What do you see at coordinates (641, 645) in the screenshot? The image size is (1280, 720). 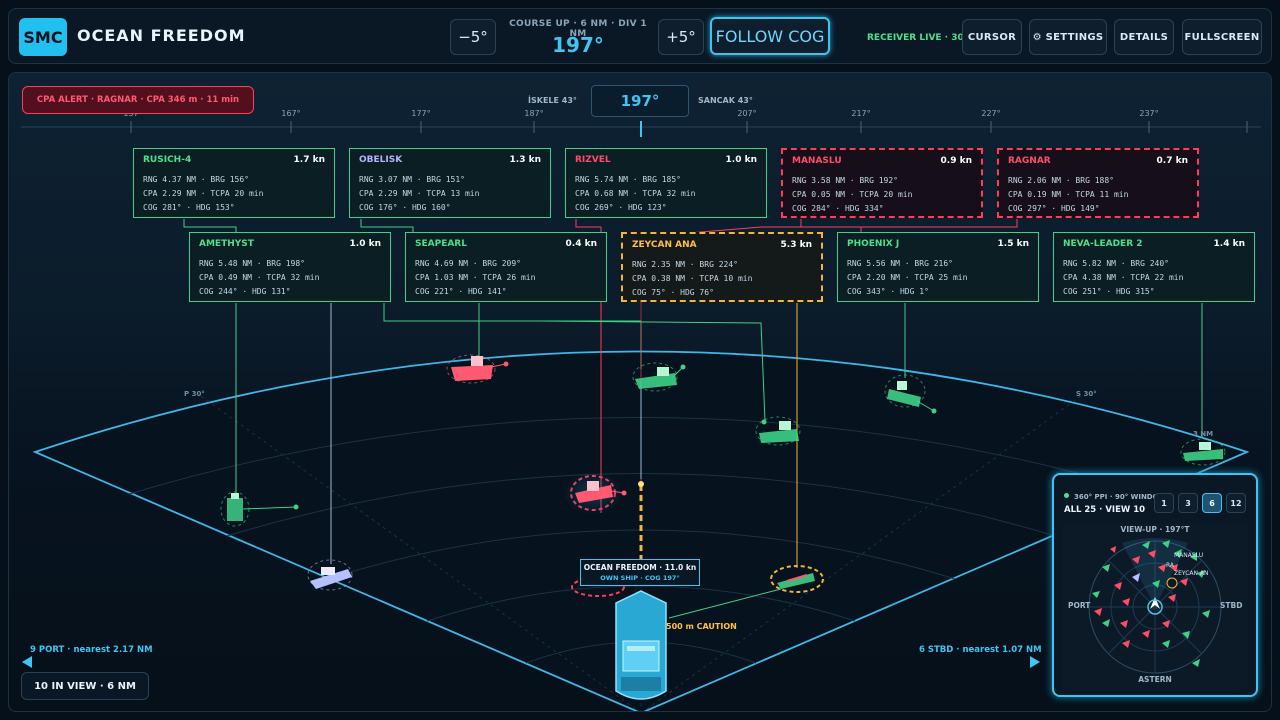 I see `own-ship-model` at bounding box center [641, 645].